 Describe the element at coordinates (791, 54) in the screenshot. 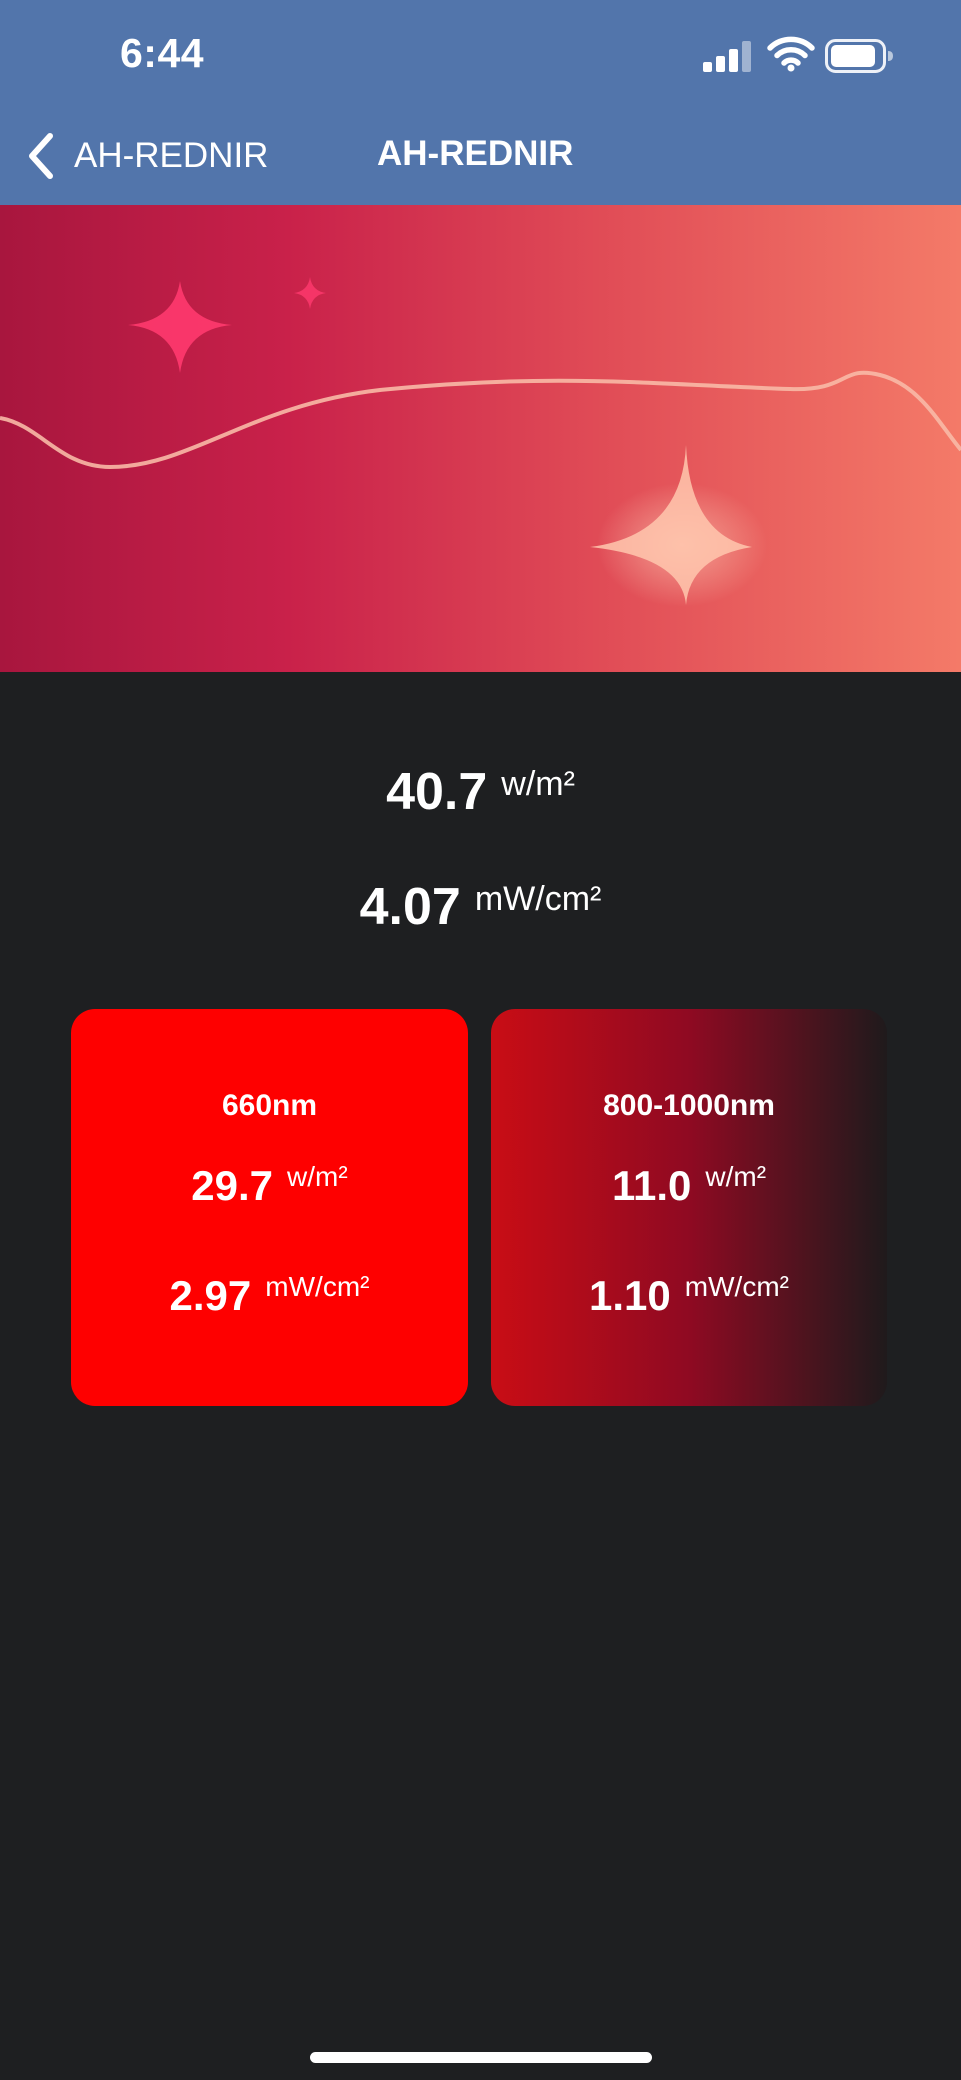

I see `wifi-icon` at that location.